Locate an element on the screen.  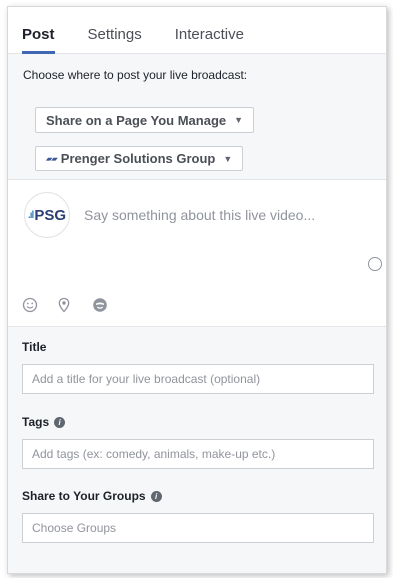
destination-select-label: Share on a Page You Manage is located at coordinates (136, 120).